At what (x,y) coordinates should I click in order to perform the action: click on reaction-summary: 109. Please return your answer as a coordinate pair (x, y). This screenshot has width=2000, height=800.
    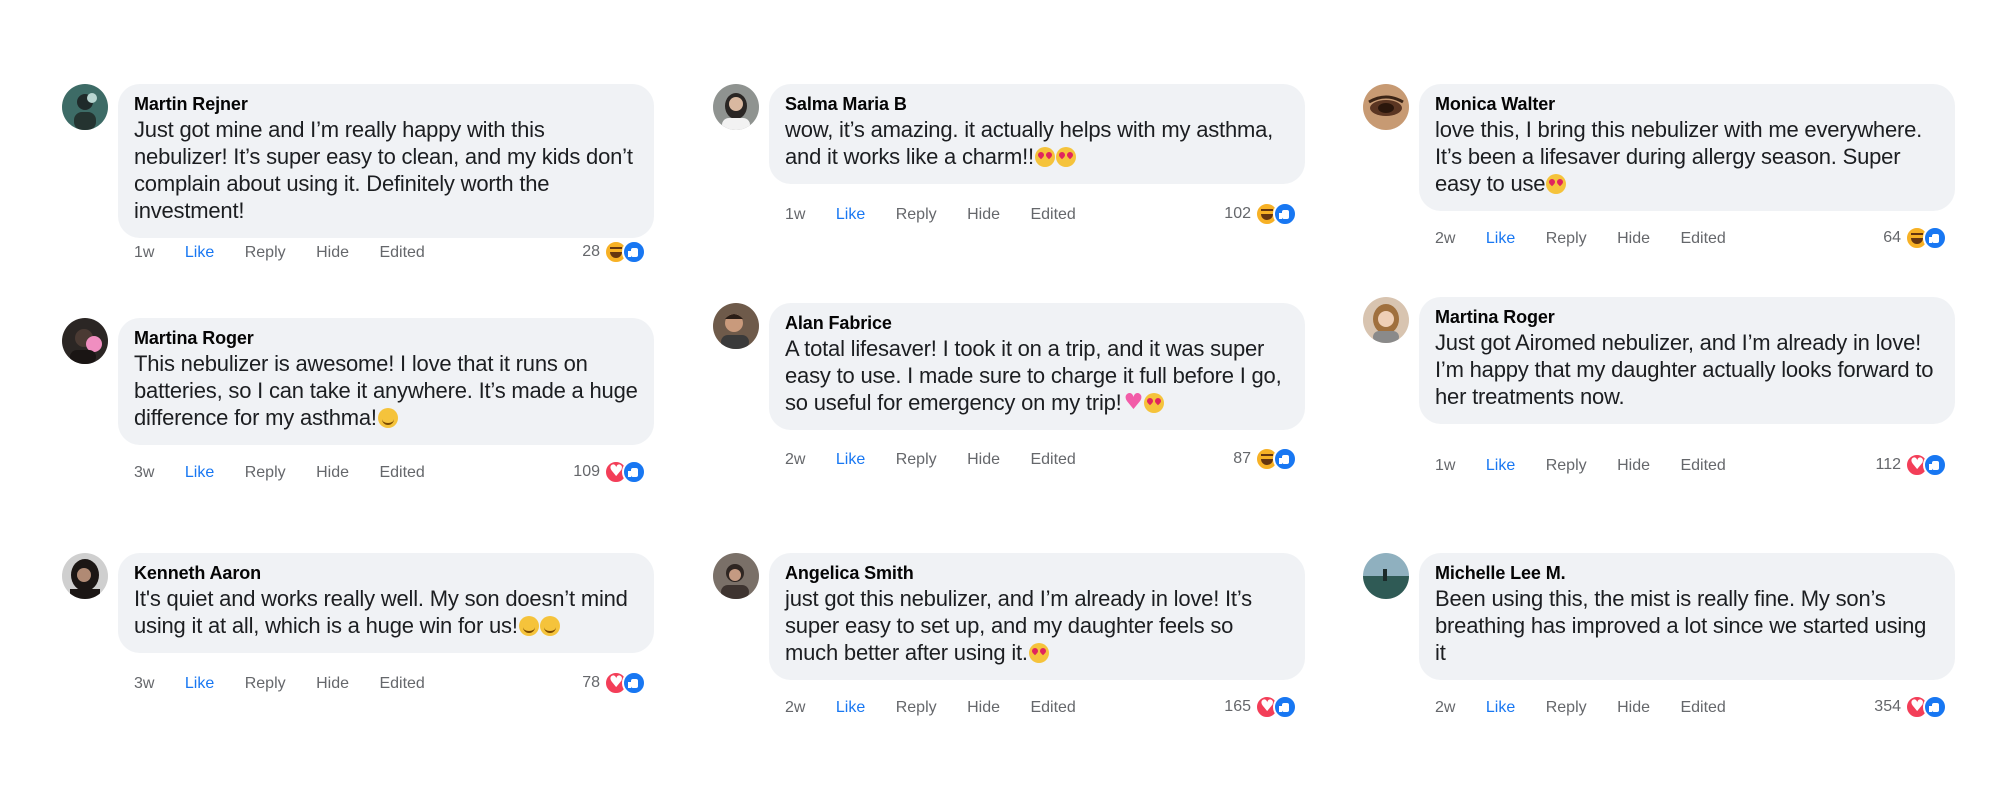
    Looking at the image, I should click on (609, 472).